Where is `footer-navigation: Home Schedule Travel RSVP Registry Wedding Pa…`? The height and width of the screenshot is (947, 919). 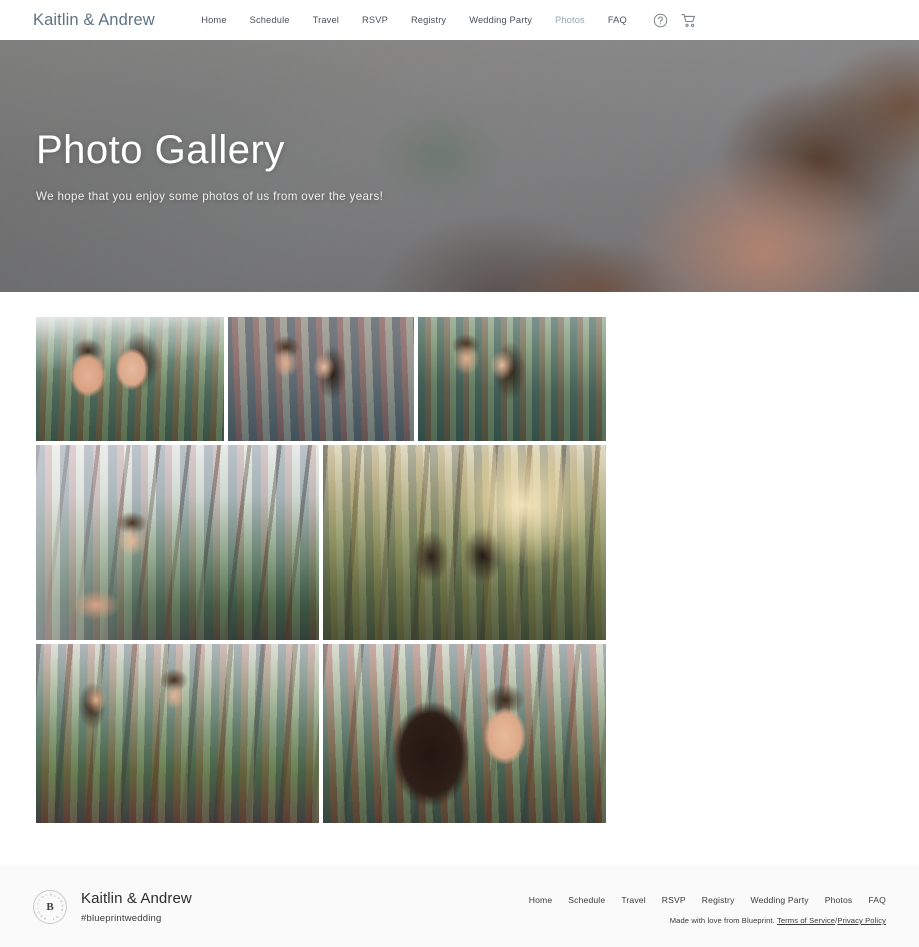
footer-navigation: Home Schedule Travel RSVP Registry Wedding Pa… is located at coordinates (703, 900).